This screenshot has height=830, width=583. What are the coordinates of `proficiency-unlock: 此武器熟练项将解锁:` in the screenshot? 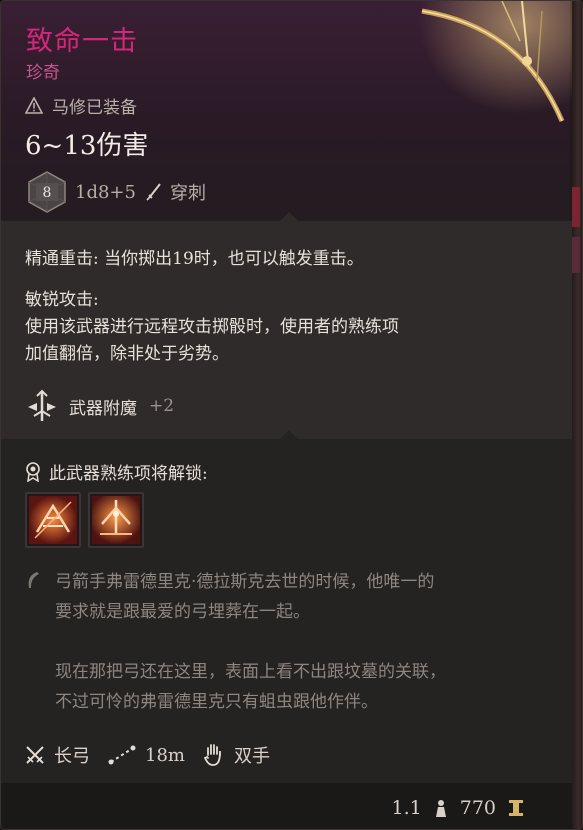 It's located at (116, 471).